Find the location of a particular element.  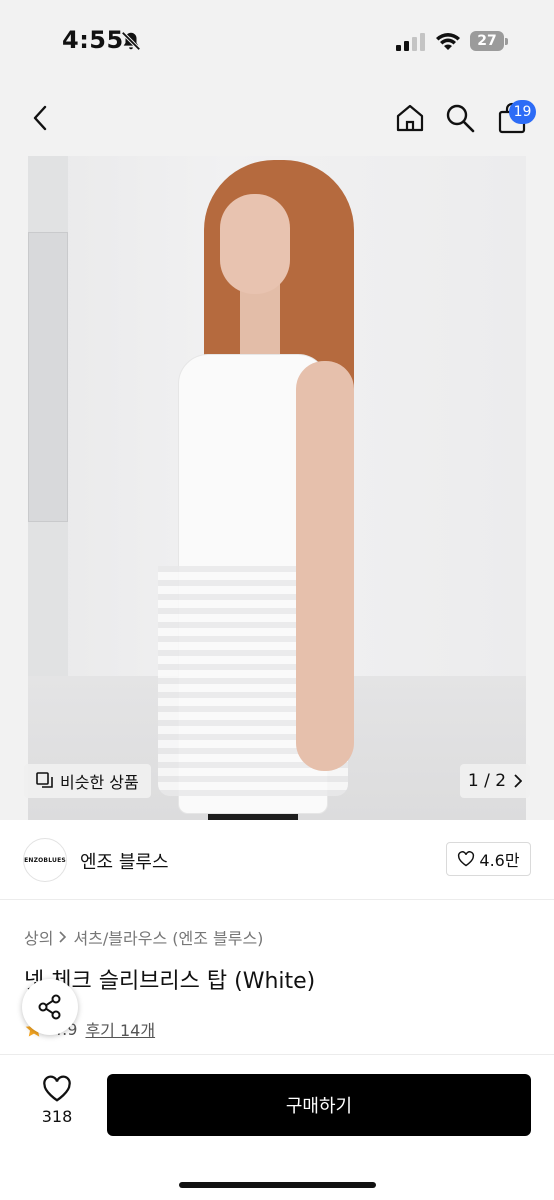

wishlist-button: 318 is located at coordinates (57, 1105).